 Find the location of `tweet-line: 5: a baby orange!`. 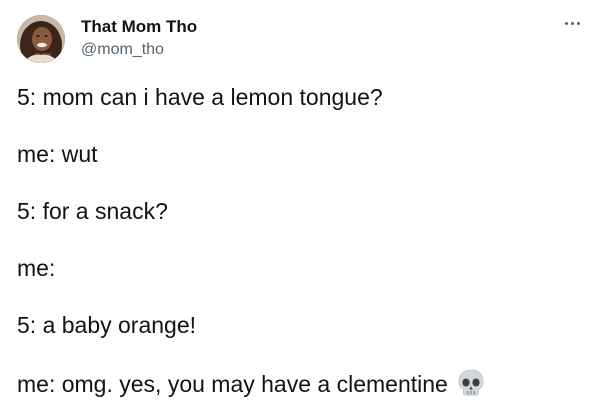

tweet-line: 5: a baby orange! is located at coordinates (107, 325).